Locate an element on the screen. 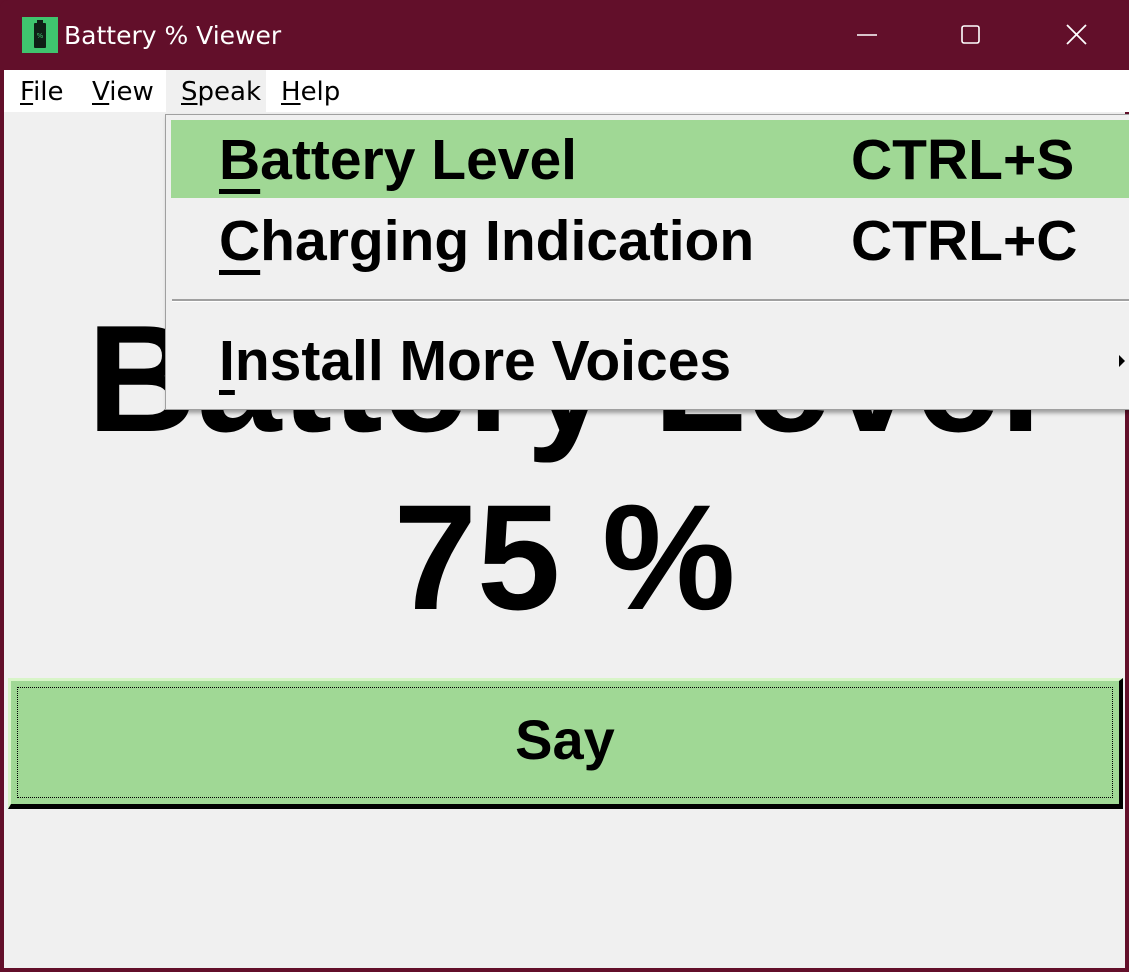 The width and height of the screenshot is (1129, 972). battery-icon: % is located at coordinates (40, 34).